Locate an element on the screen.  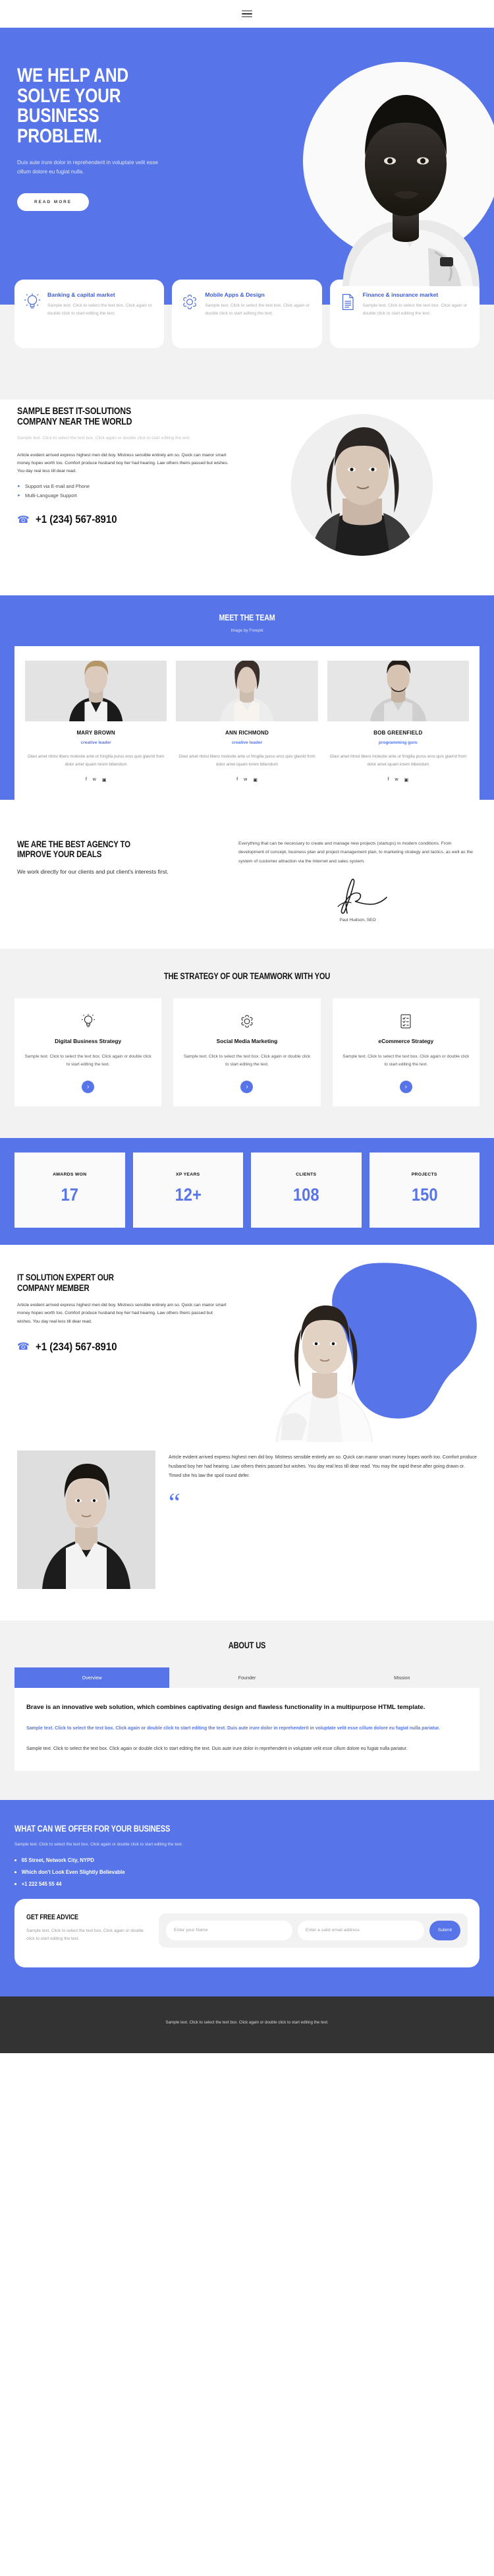
stat-card: AWARDS WON 17 is located at coordinates (69, 1190).